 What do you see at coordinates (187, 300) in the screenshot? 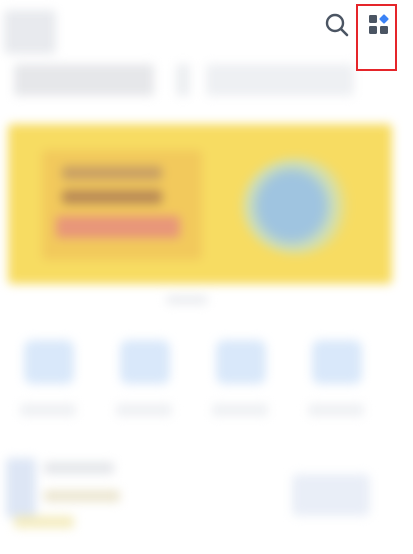
I see `carousel-indicator` at bounding box center [187, 300].